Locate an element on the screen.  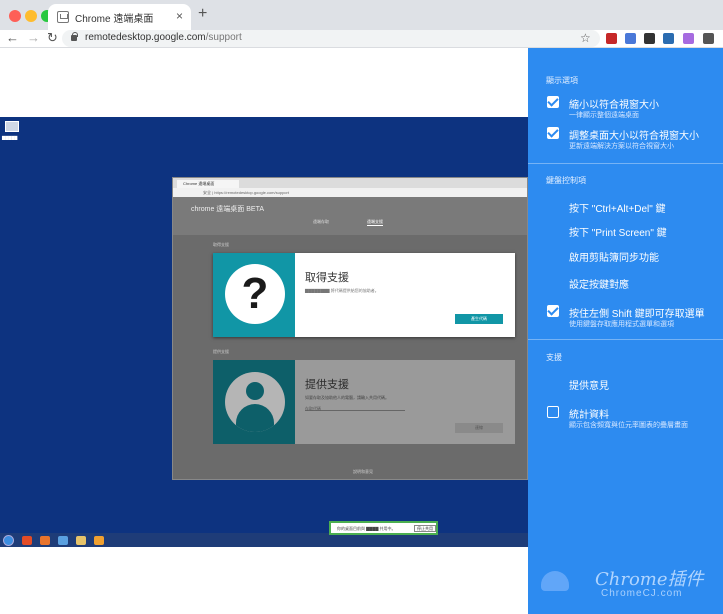
sharing-notification-bar: 你的桌面目前與 ▇▇▇▇ 共用中。 停止共用 is located at coordinates (383, 528).